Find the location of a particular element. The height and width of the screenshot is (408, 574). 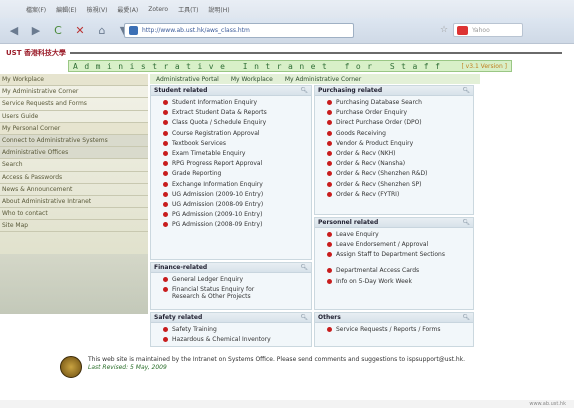

list-item: Service Requests / Reports / Forms is located at coordinates (400, 331).